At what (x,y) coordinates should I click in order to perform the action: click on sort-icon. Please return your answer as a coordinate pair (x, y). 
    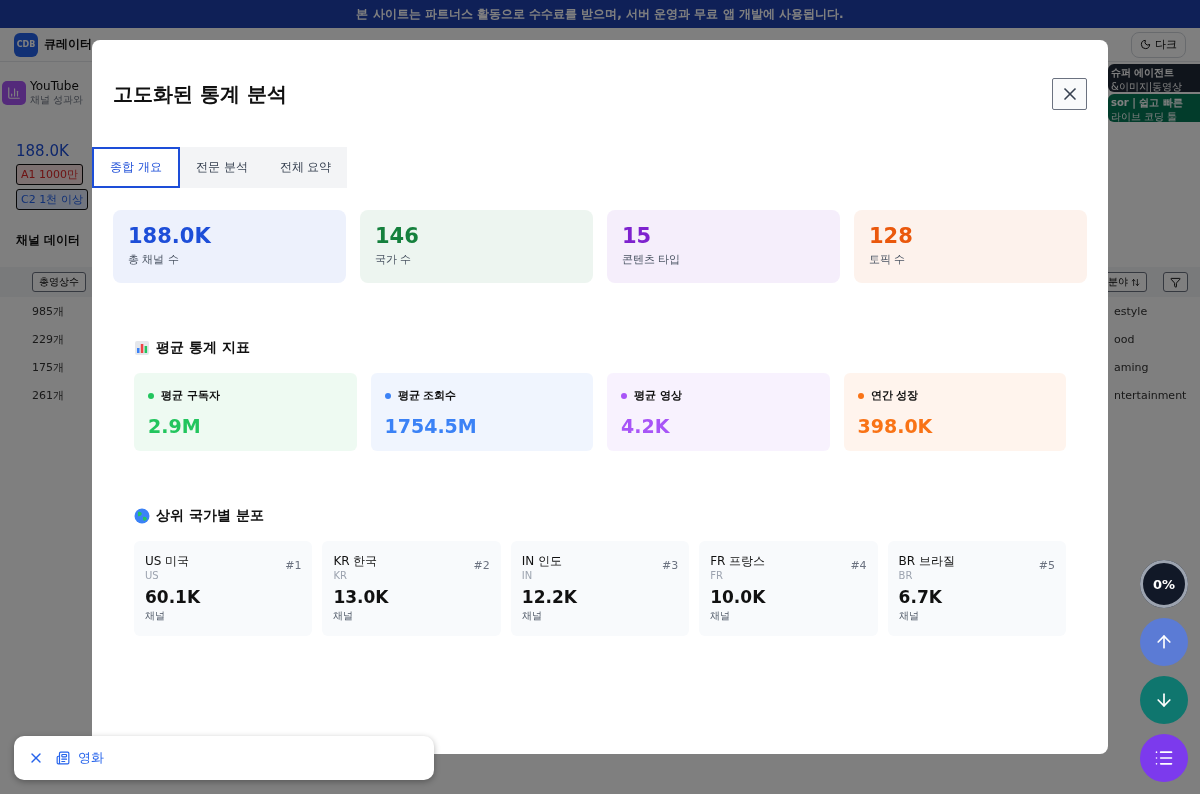
    Looking at the image, I should click on (1135, 282).